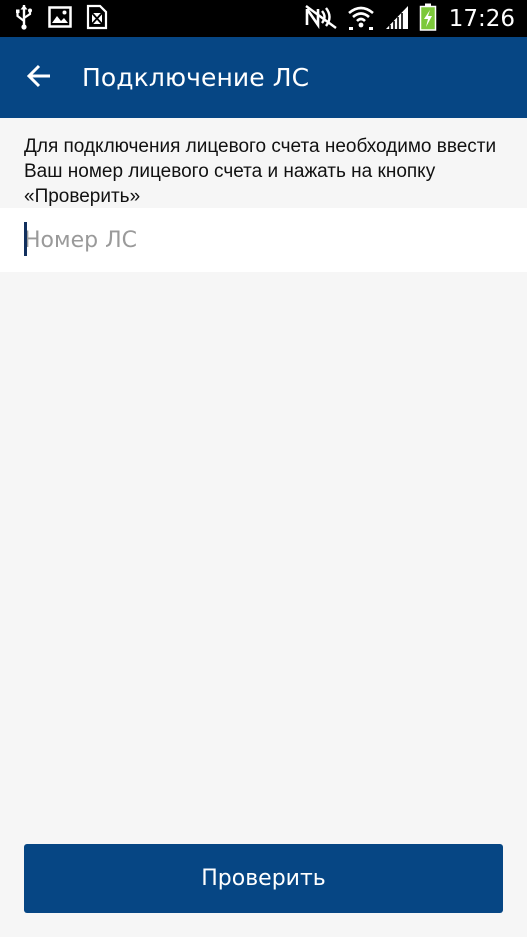  I want to click on status-left-icons, so click(68, 19).